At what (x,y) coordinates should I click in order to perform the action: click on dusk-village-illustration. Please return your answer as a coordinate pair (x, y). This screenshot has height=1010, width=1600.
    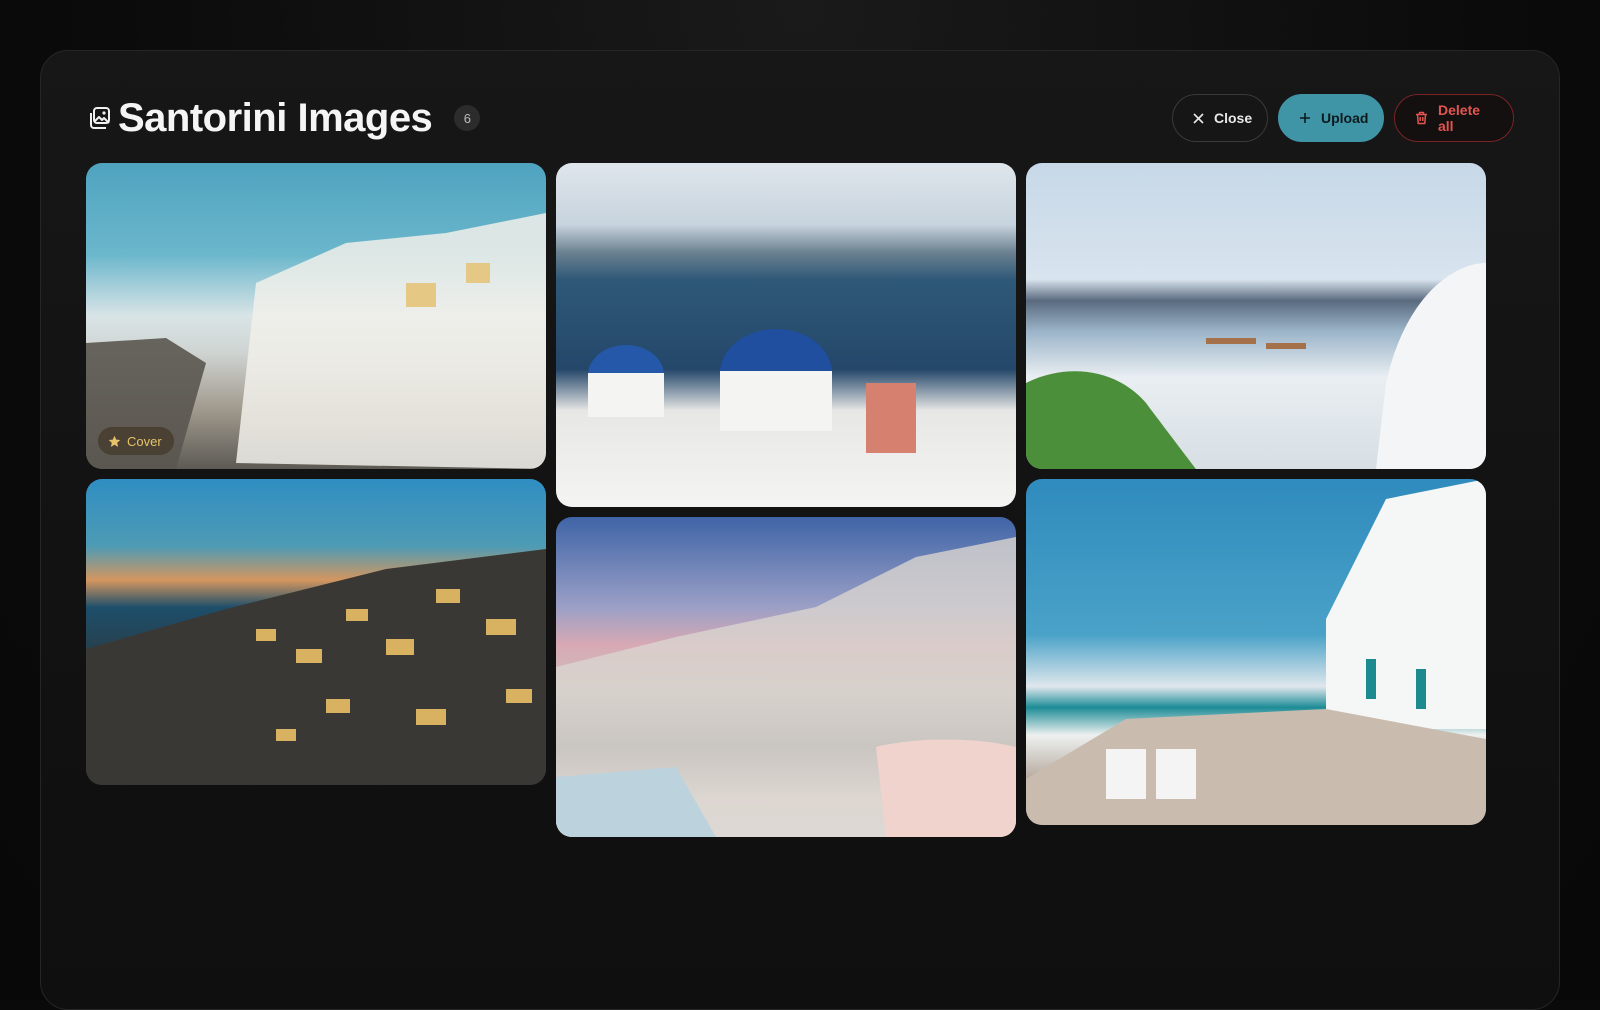
    Looking at the image, I should click on (316, 667).